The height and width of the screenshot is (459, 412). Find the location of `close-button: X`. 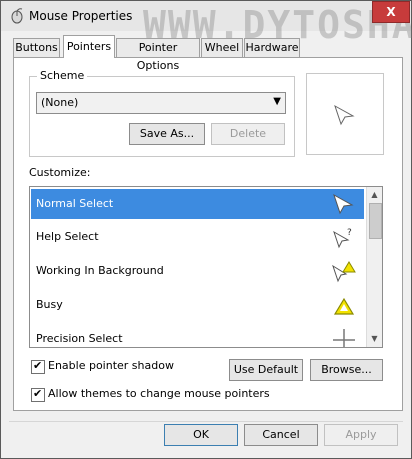

close-button: X is located at coordinates (391, 12).